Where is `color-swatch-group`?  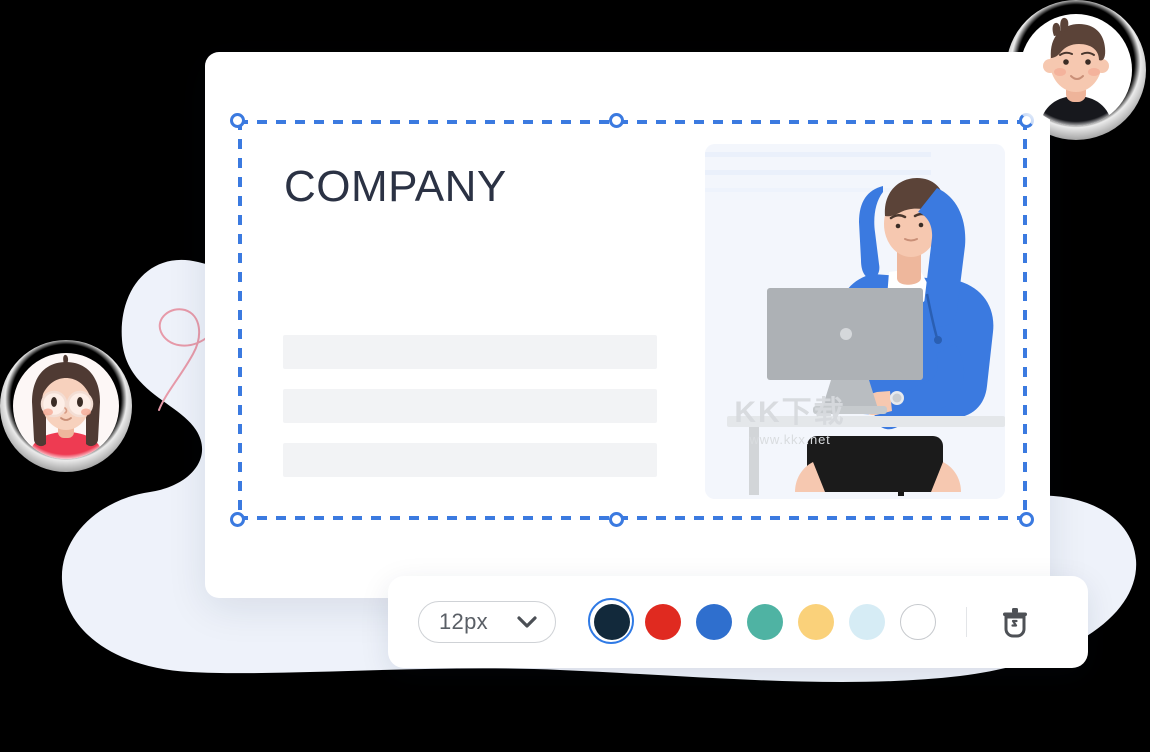 color-swatch-group is located at coordinates (762, 621).